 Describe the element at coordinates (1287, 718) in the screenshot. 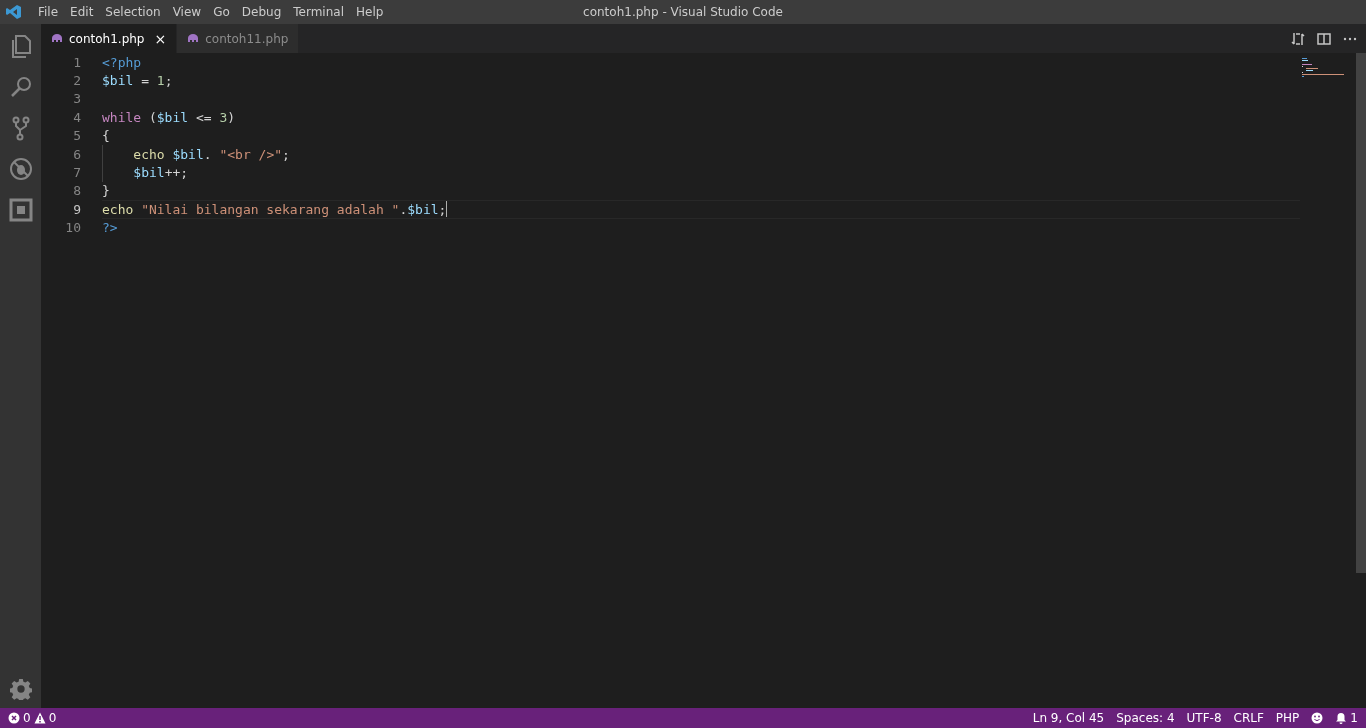

I see `status-item: PHP` at that location.